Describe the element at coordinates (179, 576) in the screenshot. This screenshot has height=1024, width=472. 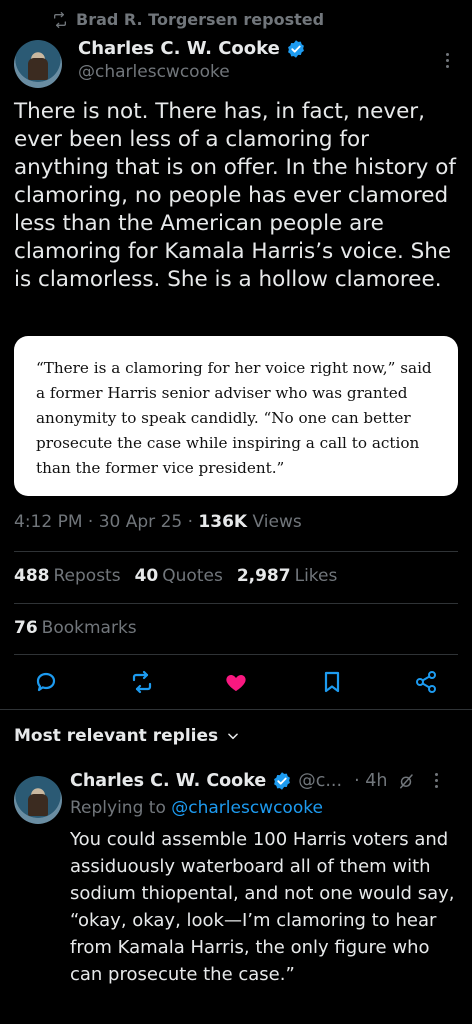
I see `quotes-stat: 40 Quotes` at that location.